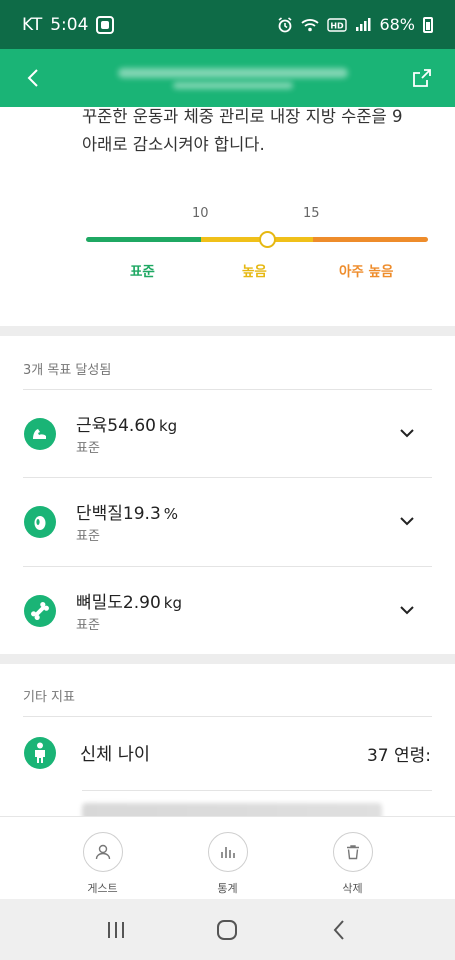 This screenshot has width=455, height=960. What do you see at coordinates (171, 514) in the screenshot?
I see `goal-unit: %` at bounding box center [171, 514].